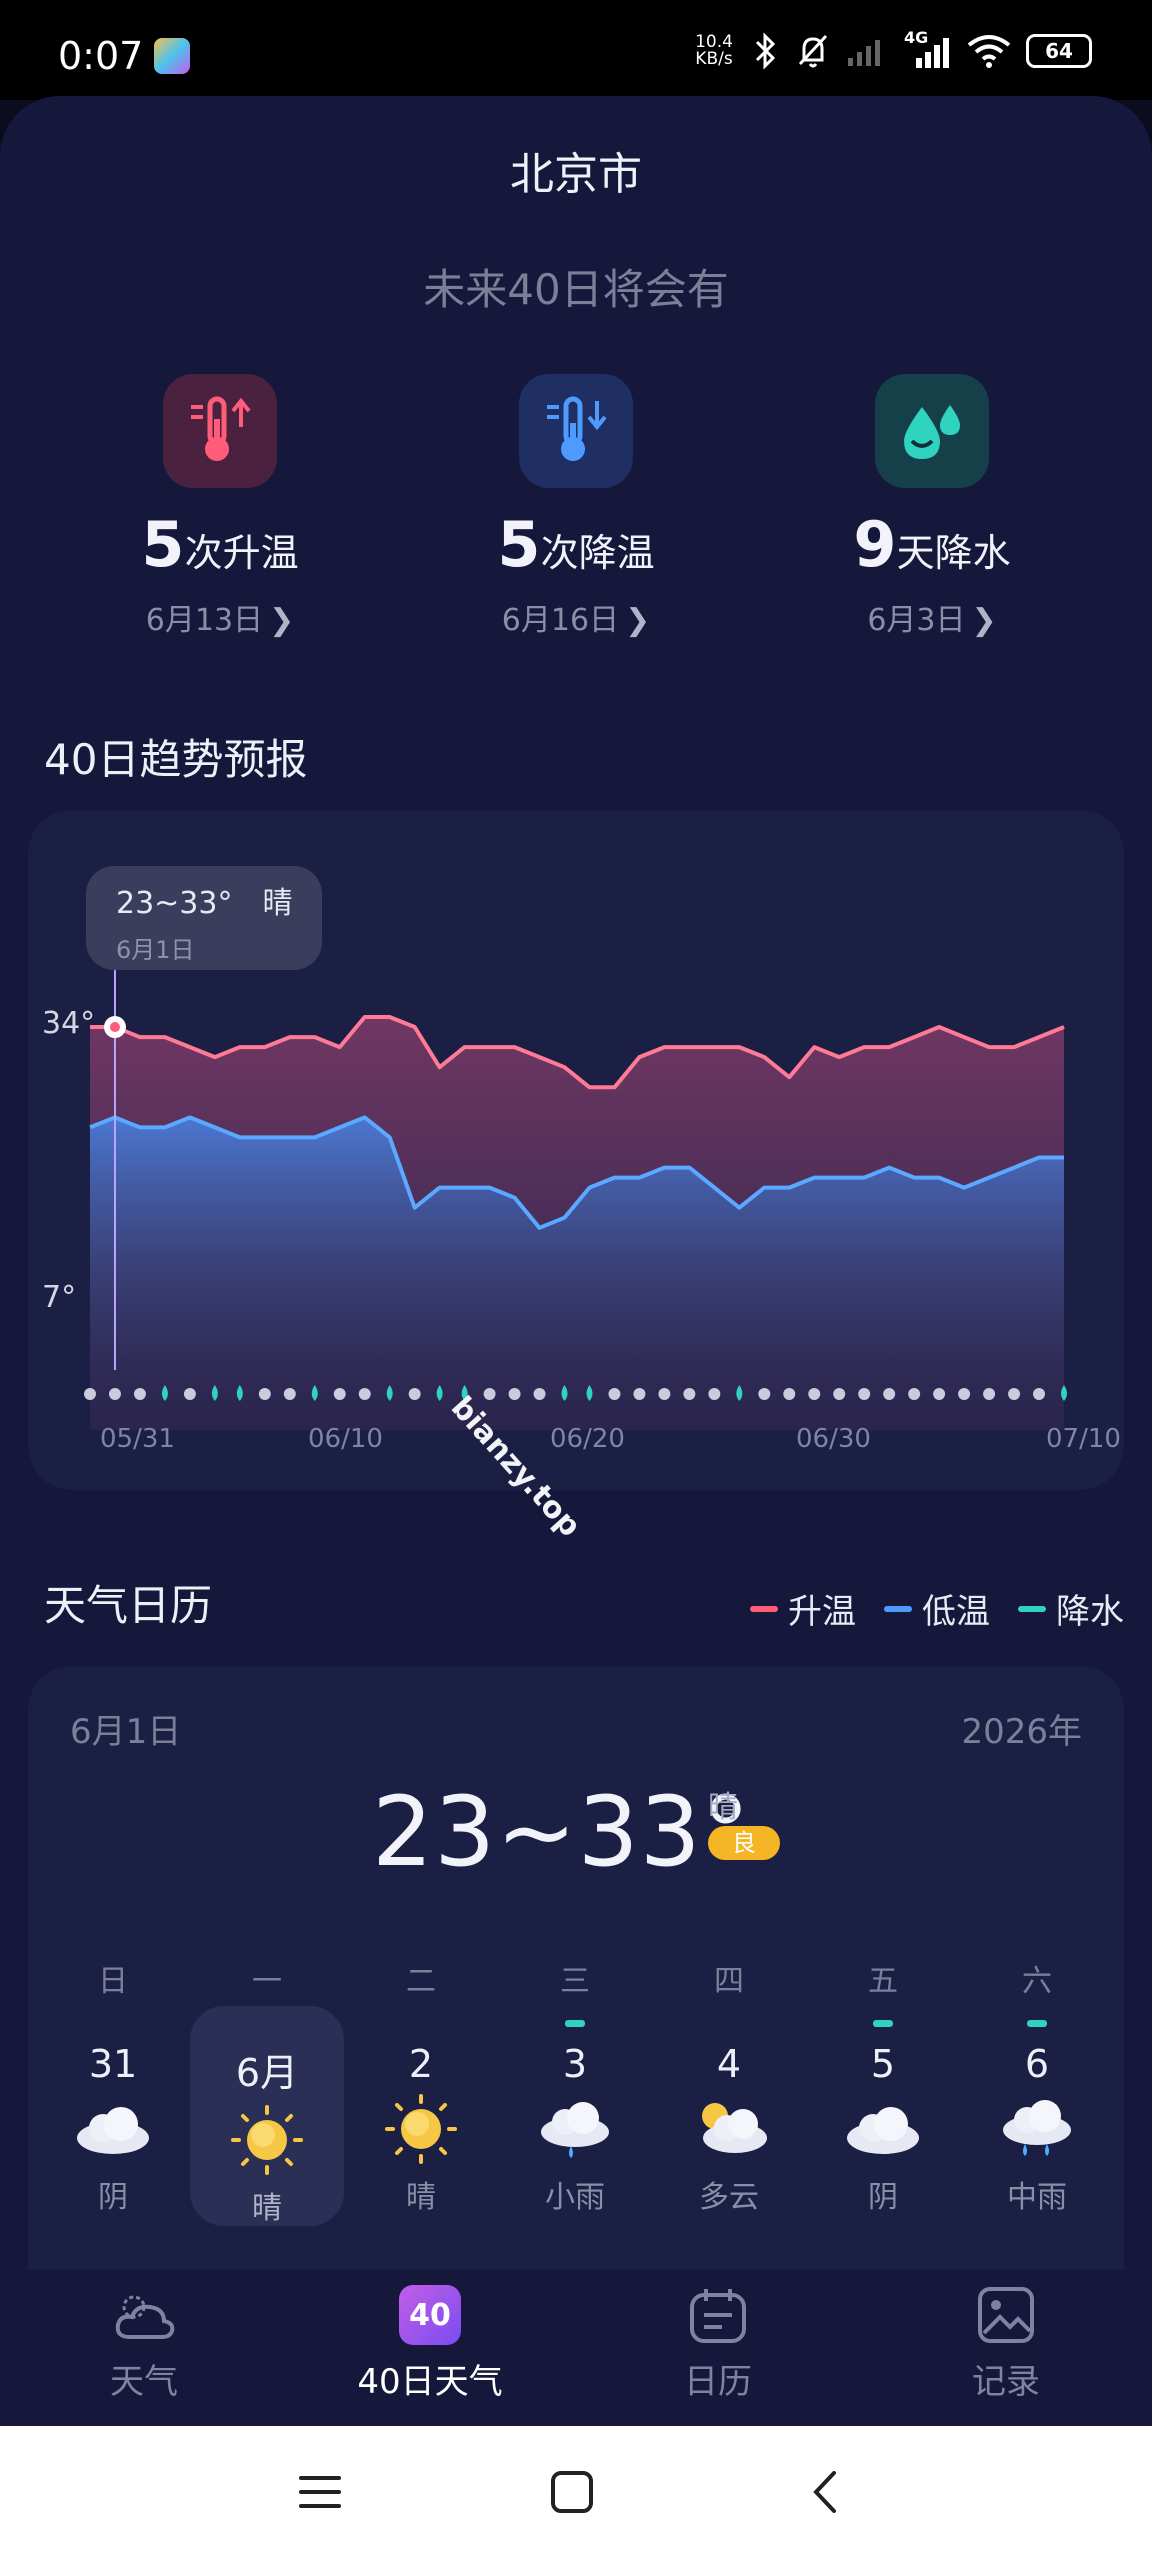 This screenshot has height=2560, width=1152. I want to click on calendar-icon, so click(718, 2315).